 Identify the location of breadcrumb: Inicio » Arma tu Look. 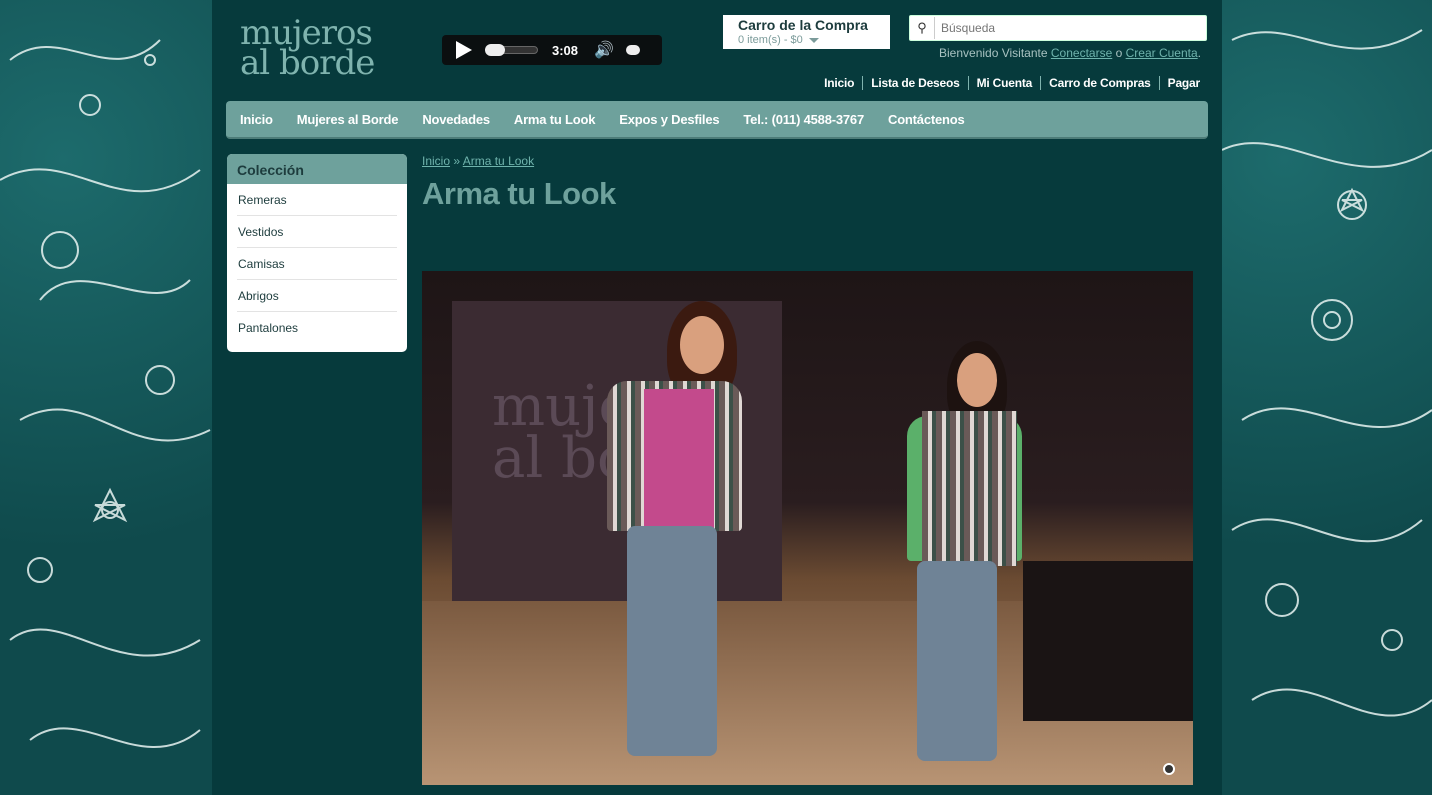
(478, 161).